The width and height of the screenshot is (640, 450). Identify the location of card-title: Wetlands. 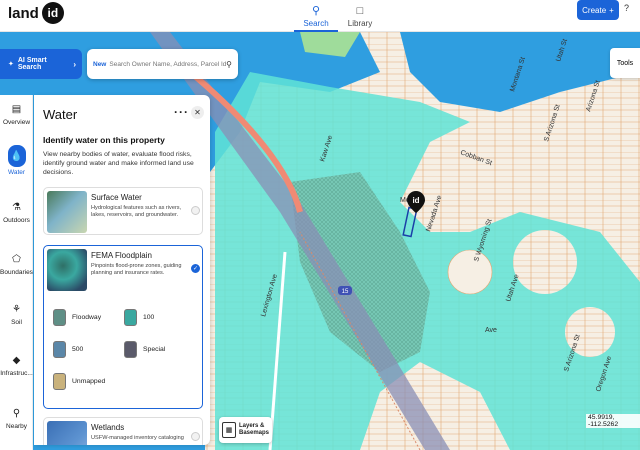
(108, 427).